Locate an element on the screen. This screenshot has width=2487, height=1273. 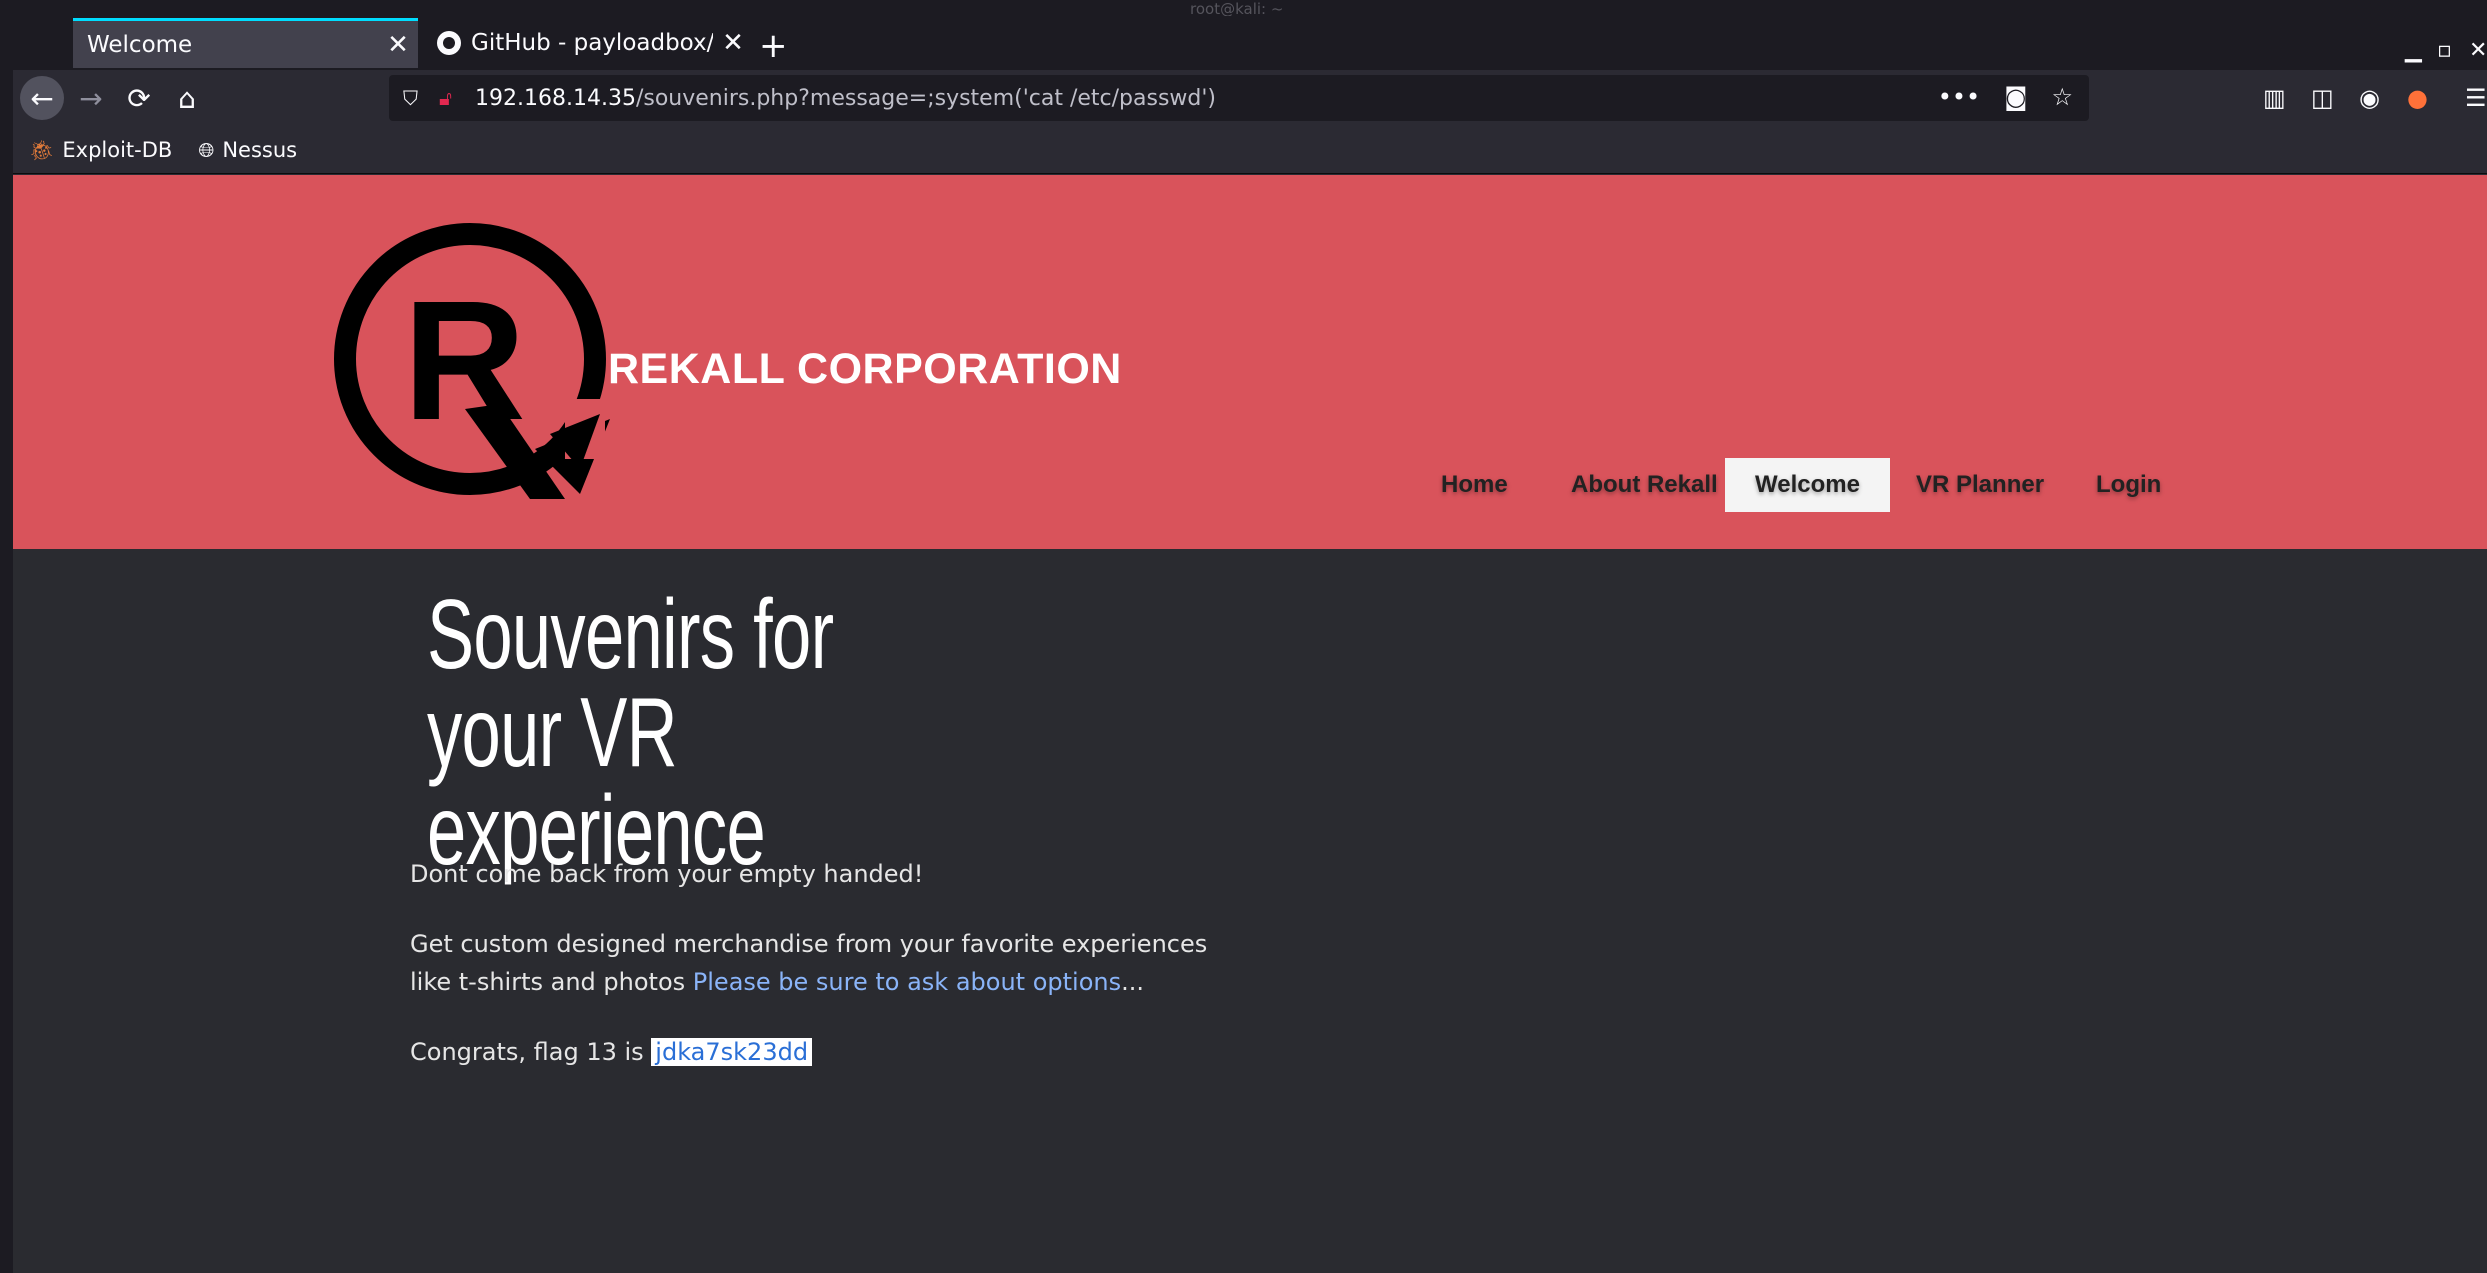
flag-value: jdka7sk23dd is located at coordinates (732, 1052).